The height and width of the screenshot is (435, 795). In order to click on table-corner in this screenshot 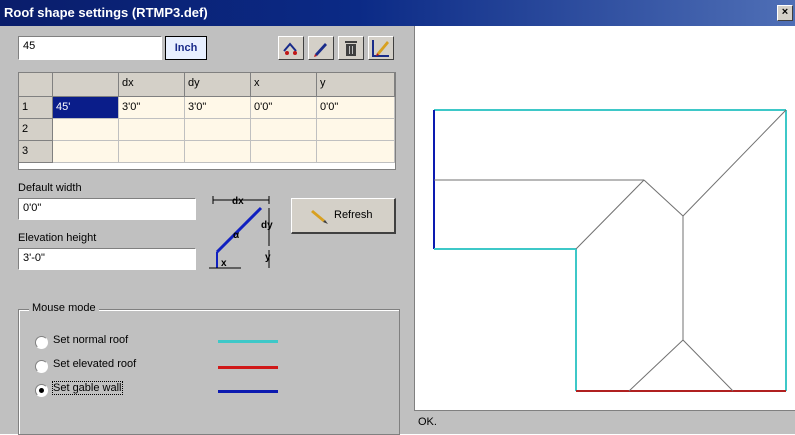, I will do `click(36, 85)`.